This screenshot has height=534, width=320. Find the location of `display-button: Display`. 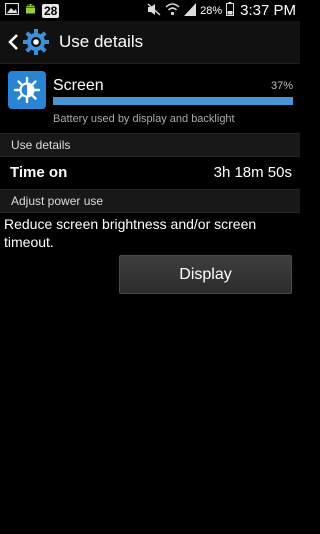

display-button: Display is located at coordinates (205, 274).